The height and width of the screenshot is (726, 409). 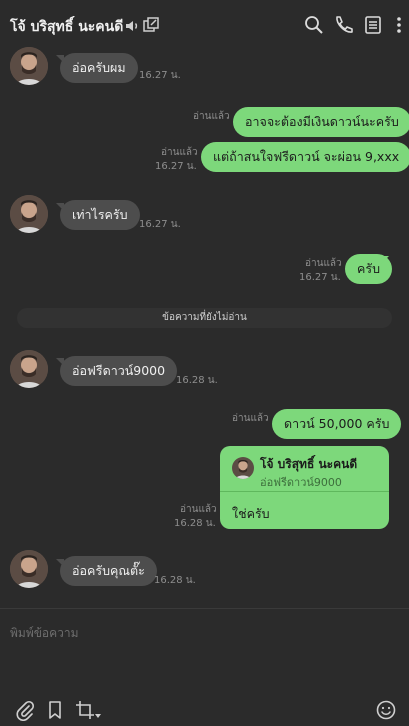 I want to click on message-bubble-incoming: เท่าไรครับ, so click(x=100, y=215).